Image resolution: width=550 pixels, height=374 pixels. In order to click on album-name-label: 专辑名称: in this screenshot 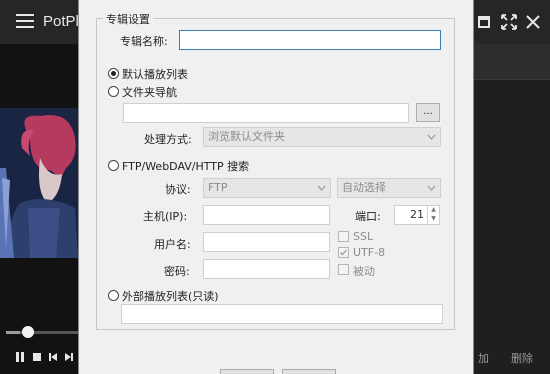, I will do `click(144, 41)`.